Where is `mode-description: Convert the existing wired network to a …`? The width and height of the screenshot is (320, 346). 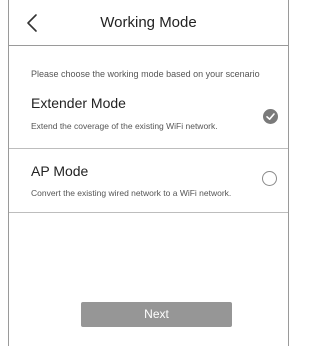
mode-description: Convert the existing wired network to a … is located at coordinates (131, 193).